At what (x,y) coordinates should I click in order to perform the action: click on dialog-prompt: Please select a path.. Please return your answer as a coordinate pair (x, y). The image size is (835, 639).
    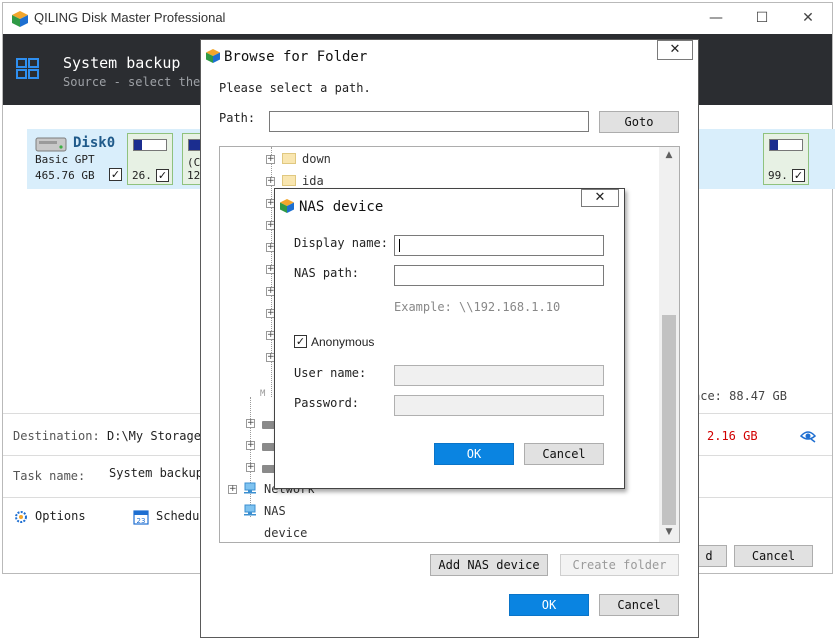
    Looking at the image, I should click on (295, 88).